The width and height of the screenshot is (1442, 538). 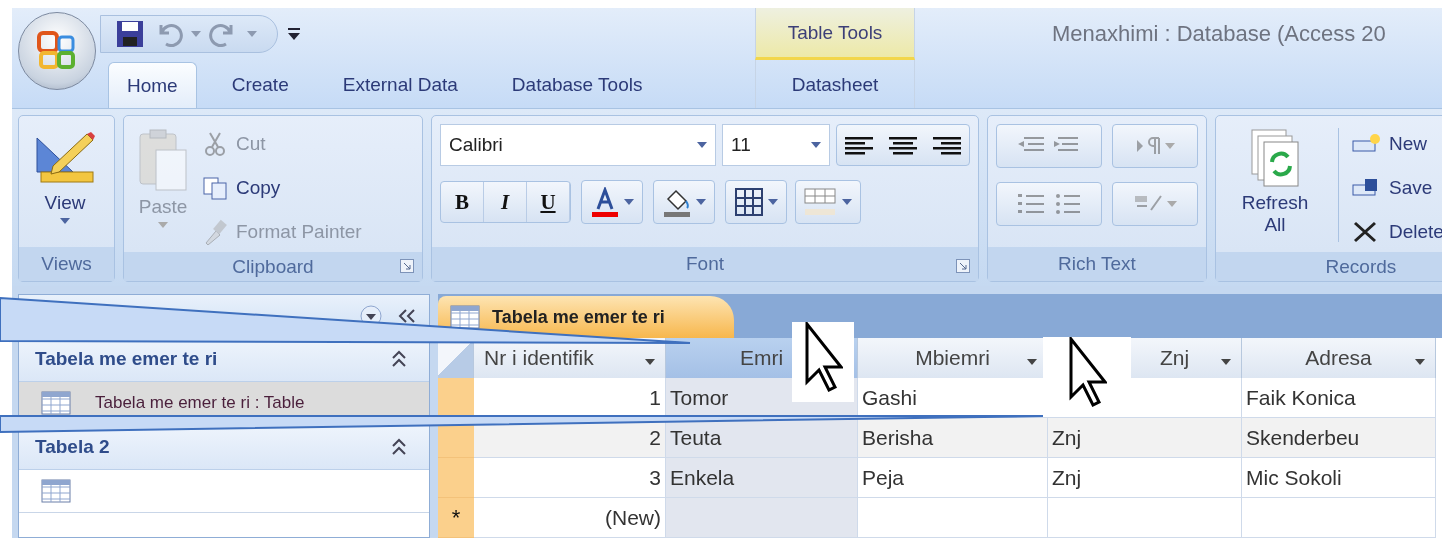 I want to click on collapse-pane-icon, so click(x=407, y=315).